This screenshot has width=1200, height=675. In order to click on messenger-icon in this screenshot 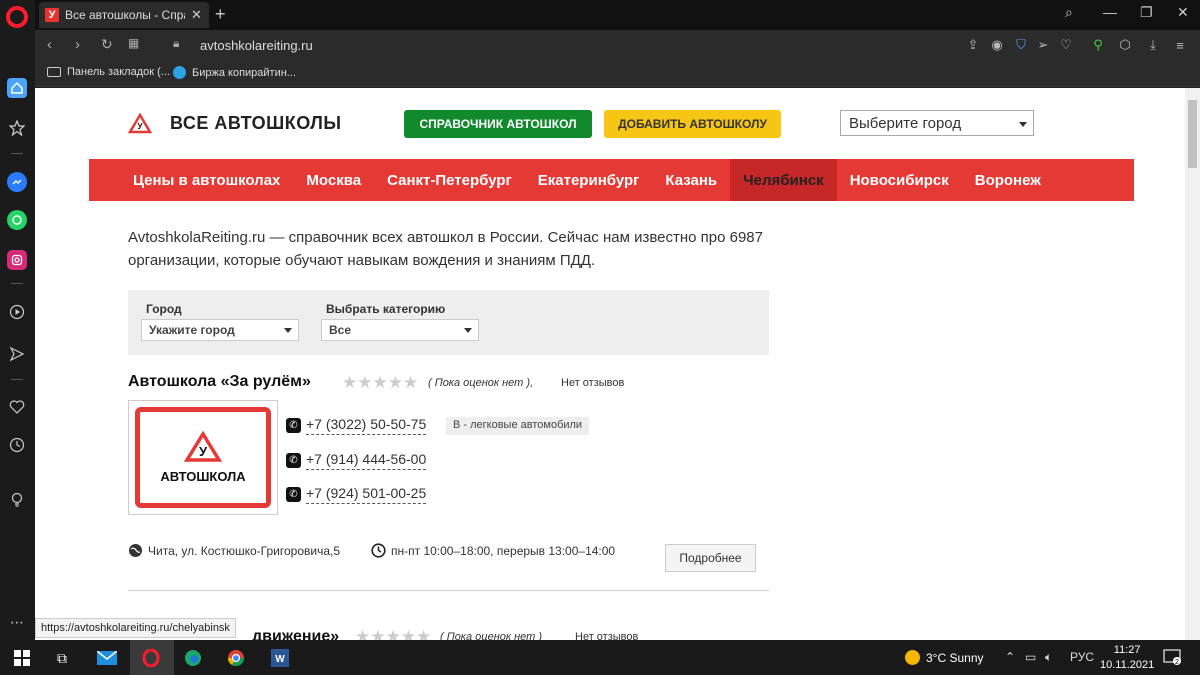, I will do `click(17, 182)`.